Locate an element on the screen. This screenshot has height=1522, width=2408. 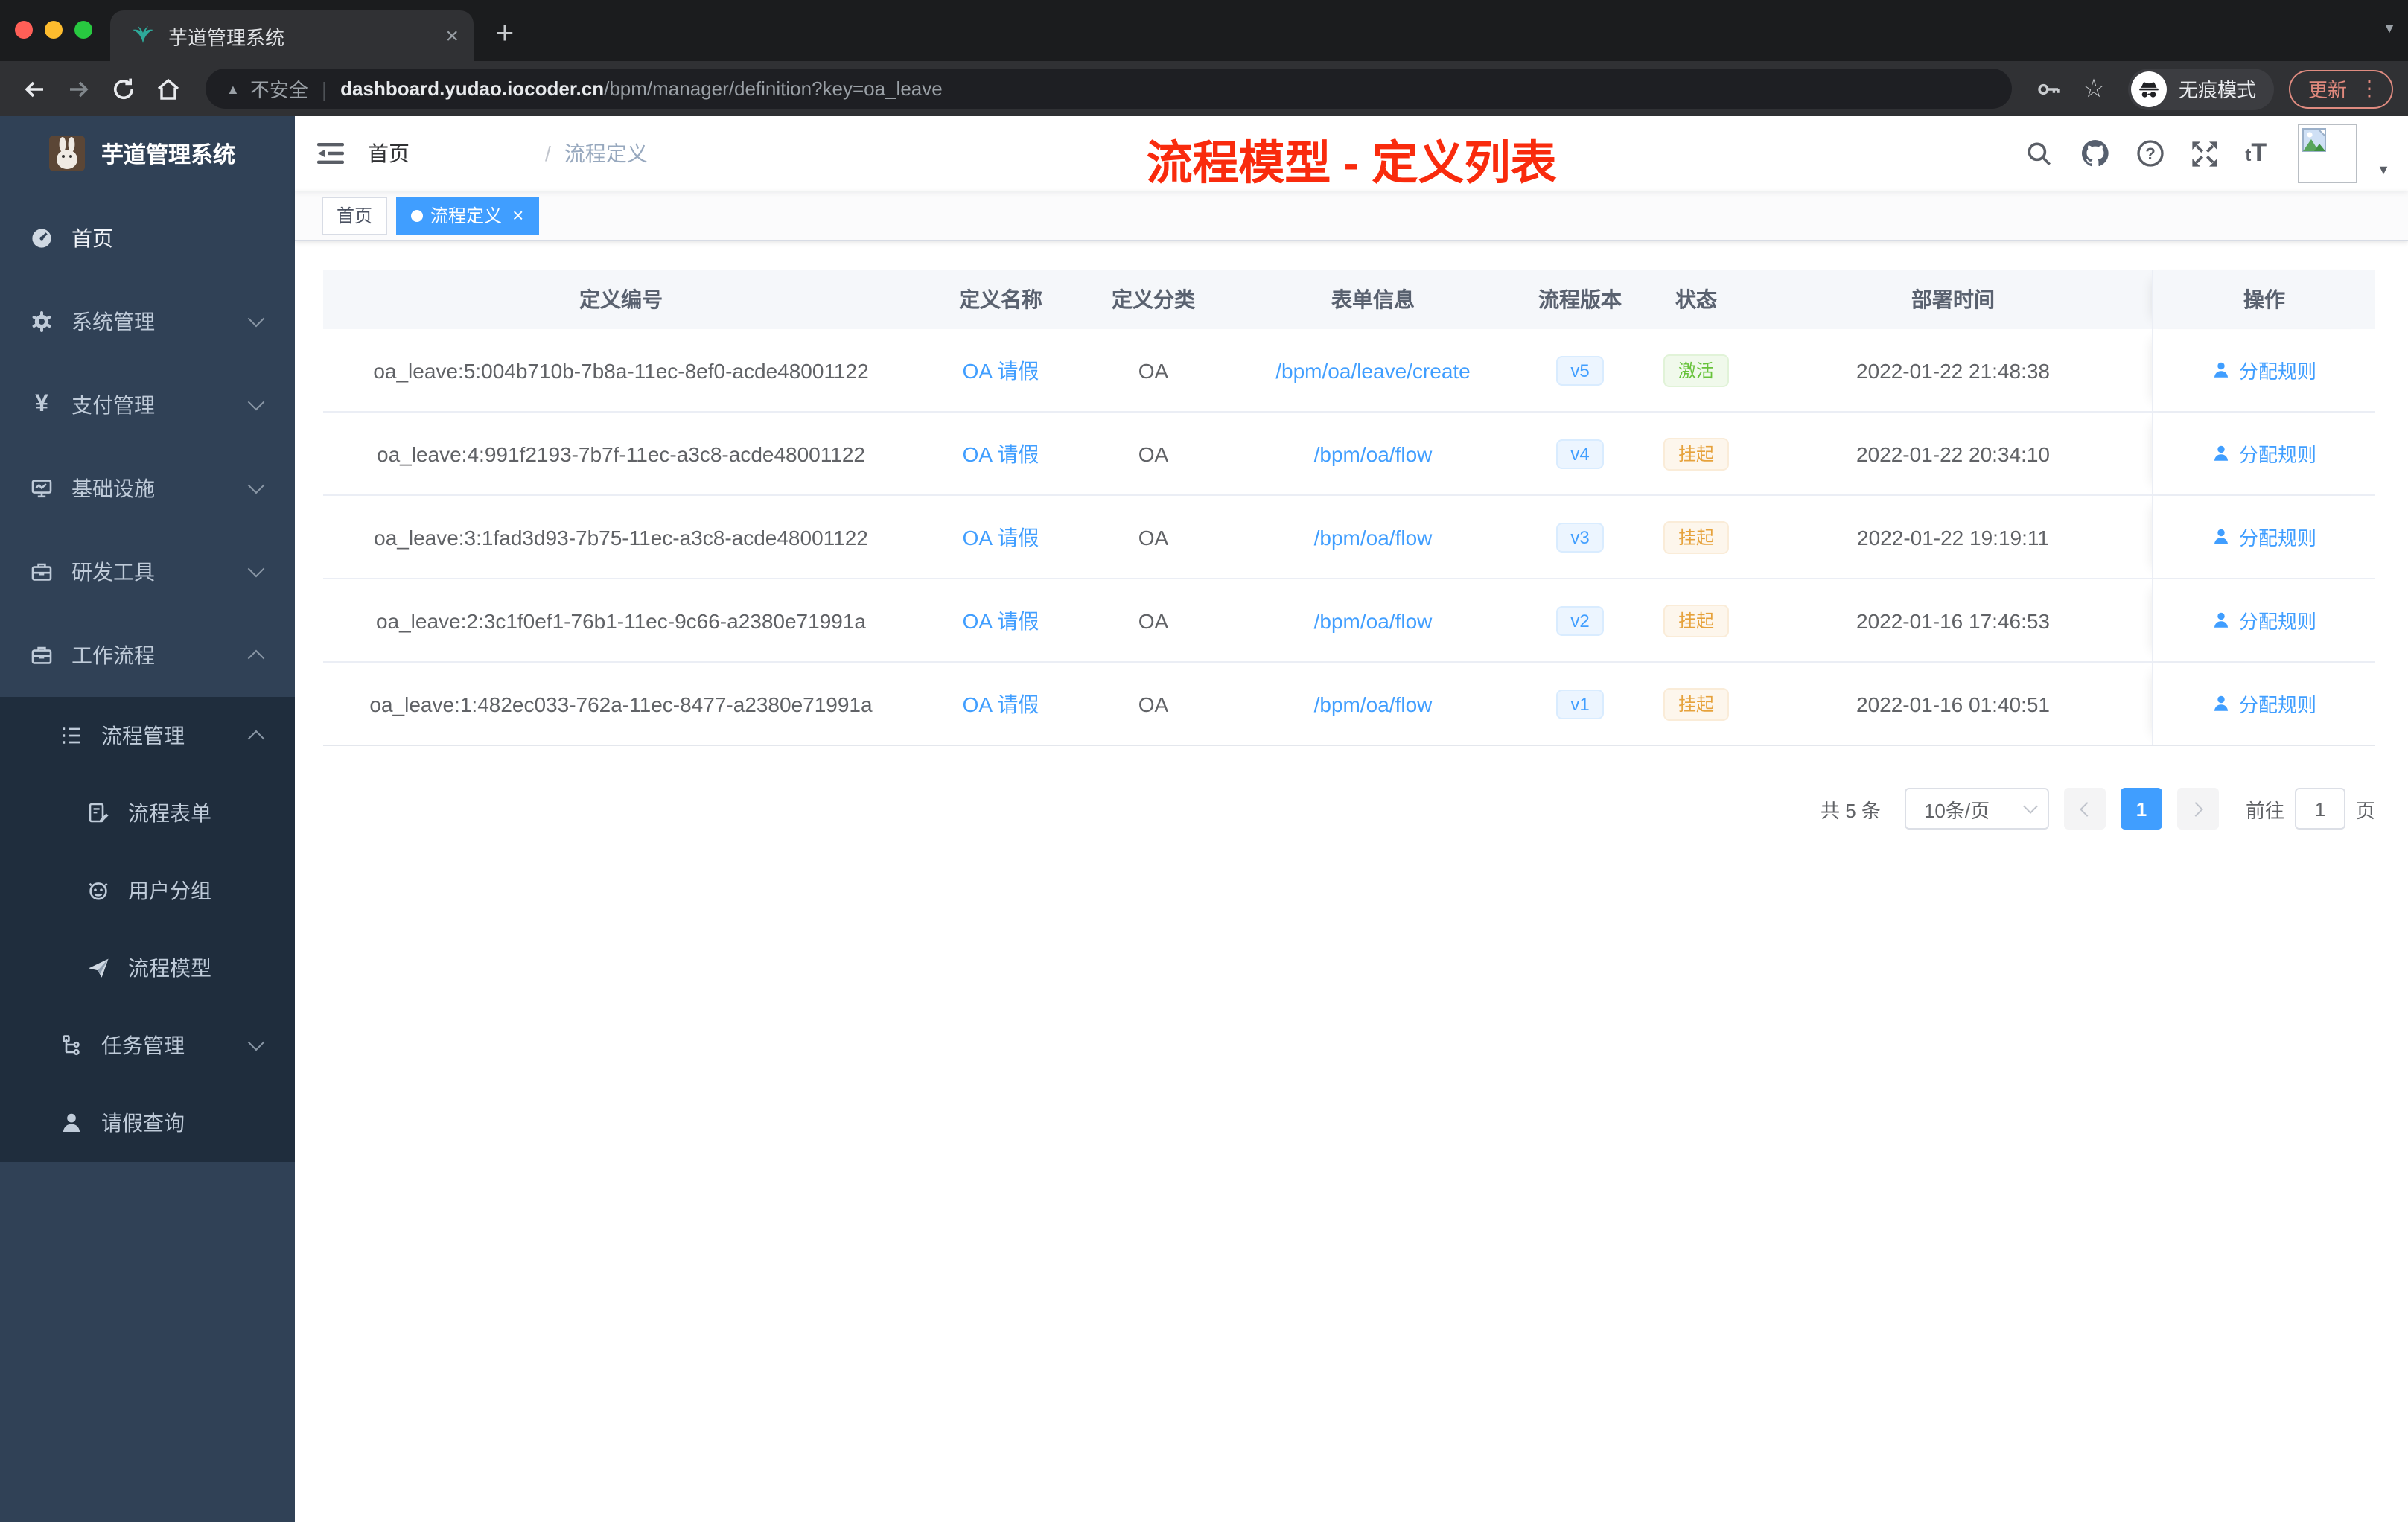
column-header: 流程版本 is located at coordinates (1580, 299).